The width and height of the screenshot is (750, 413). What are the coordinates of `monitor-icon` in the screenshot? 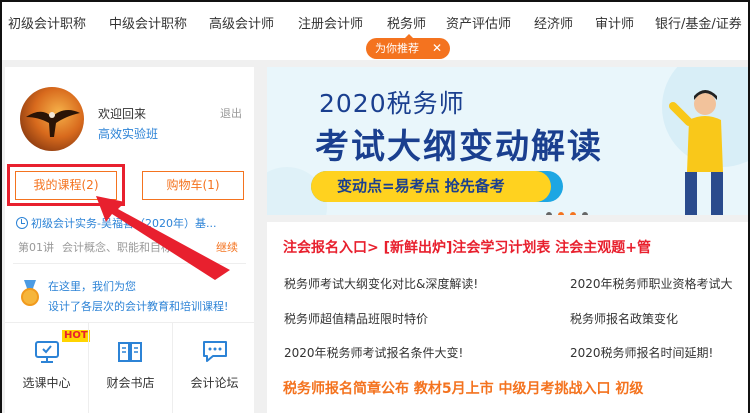 It's located at (47, 352).